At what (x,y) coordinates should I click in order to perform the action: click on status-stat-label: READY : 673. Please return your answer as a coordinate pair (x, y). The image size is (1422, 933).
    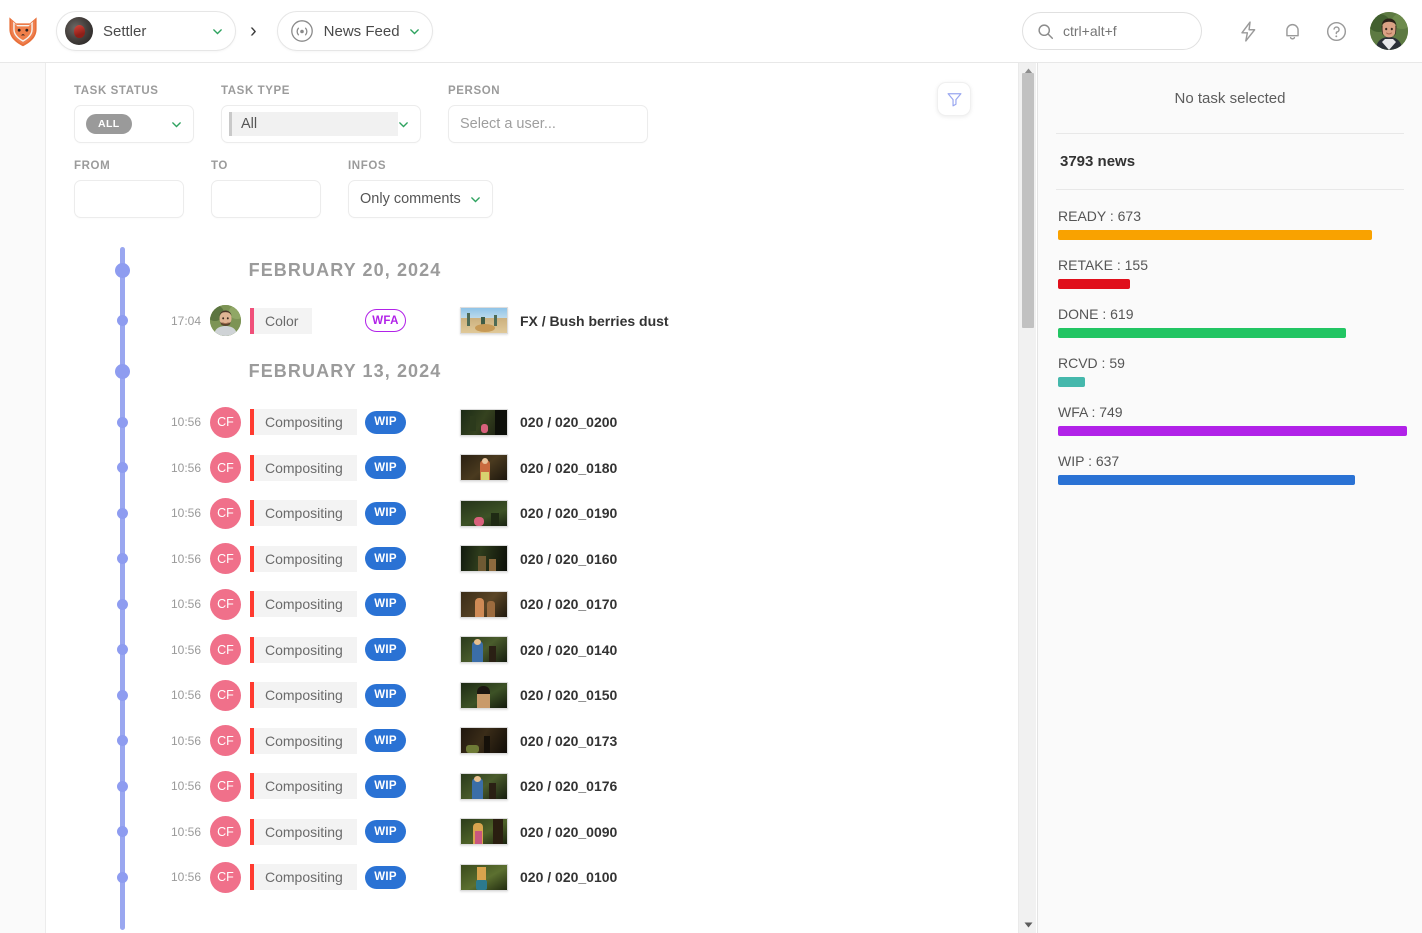
    Looking at the image, I should click on (1100, 216).